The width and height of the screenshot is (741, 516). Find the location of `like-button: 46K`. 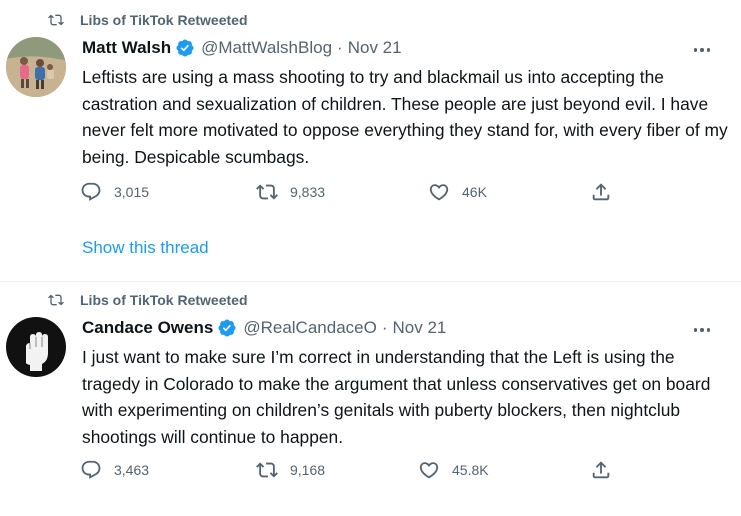

like-button: 46K is located at coordinates (457, 192).